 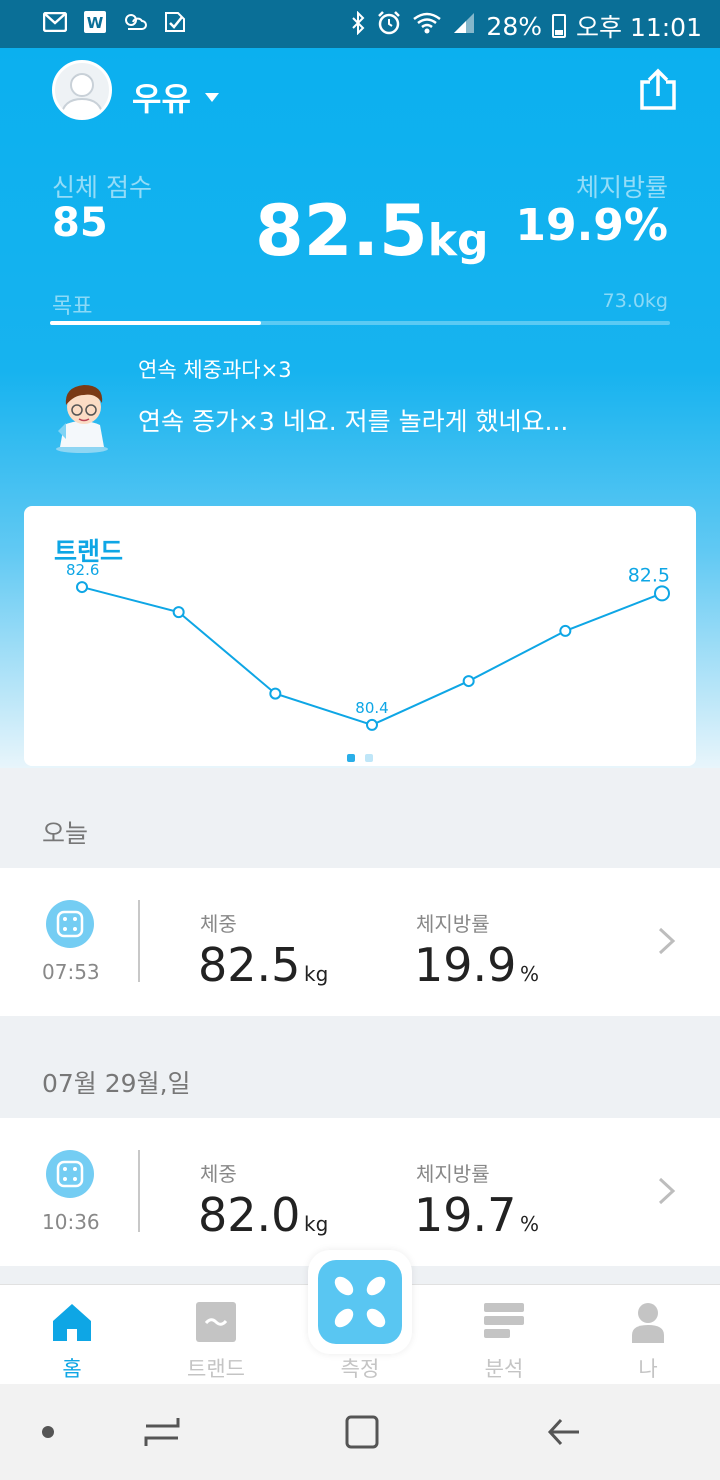 What do you see at coordinates (72, 1322) in the screenshot?
I see `home-icon` at bounding box center [72, 1322].